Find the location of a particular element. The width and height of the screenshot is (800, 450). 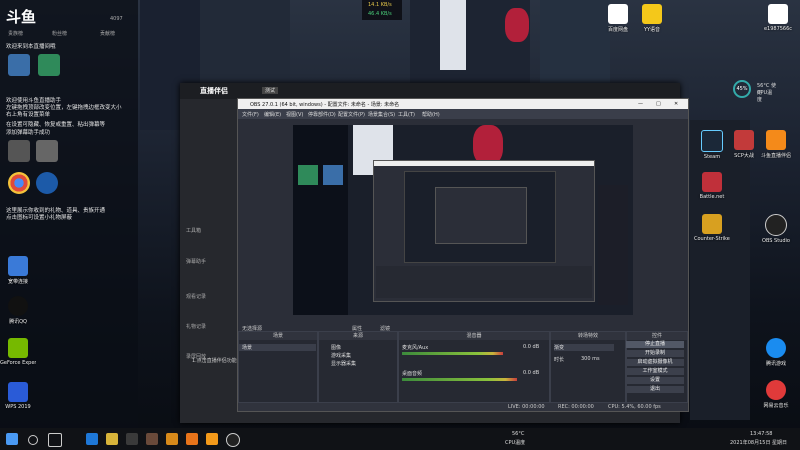

yy-icon is located at coordinates (652, 14).